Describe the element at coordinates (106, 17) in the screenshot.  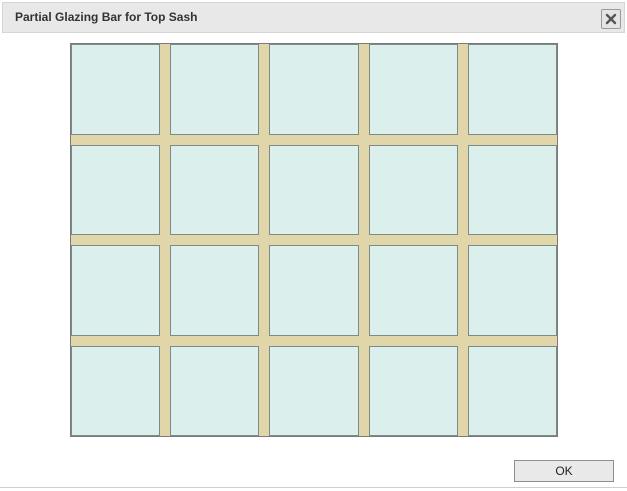
I see `dialog-title: Partial Glazing Bar for Top Sash` at that location.